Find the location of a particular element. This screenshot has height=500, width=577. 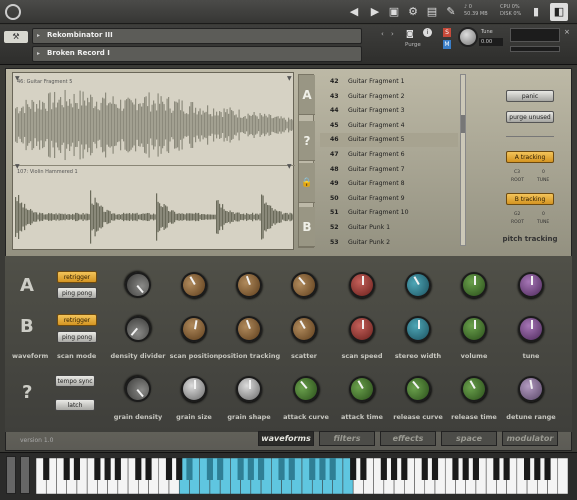

end-marker-b-icon: ▼ is located at coordinates (289, 166).